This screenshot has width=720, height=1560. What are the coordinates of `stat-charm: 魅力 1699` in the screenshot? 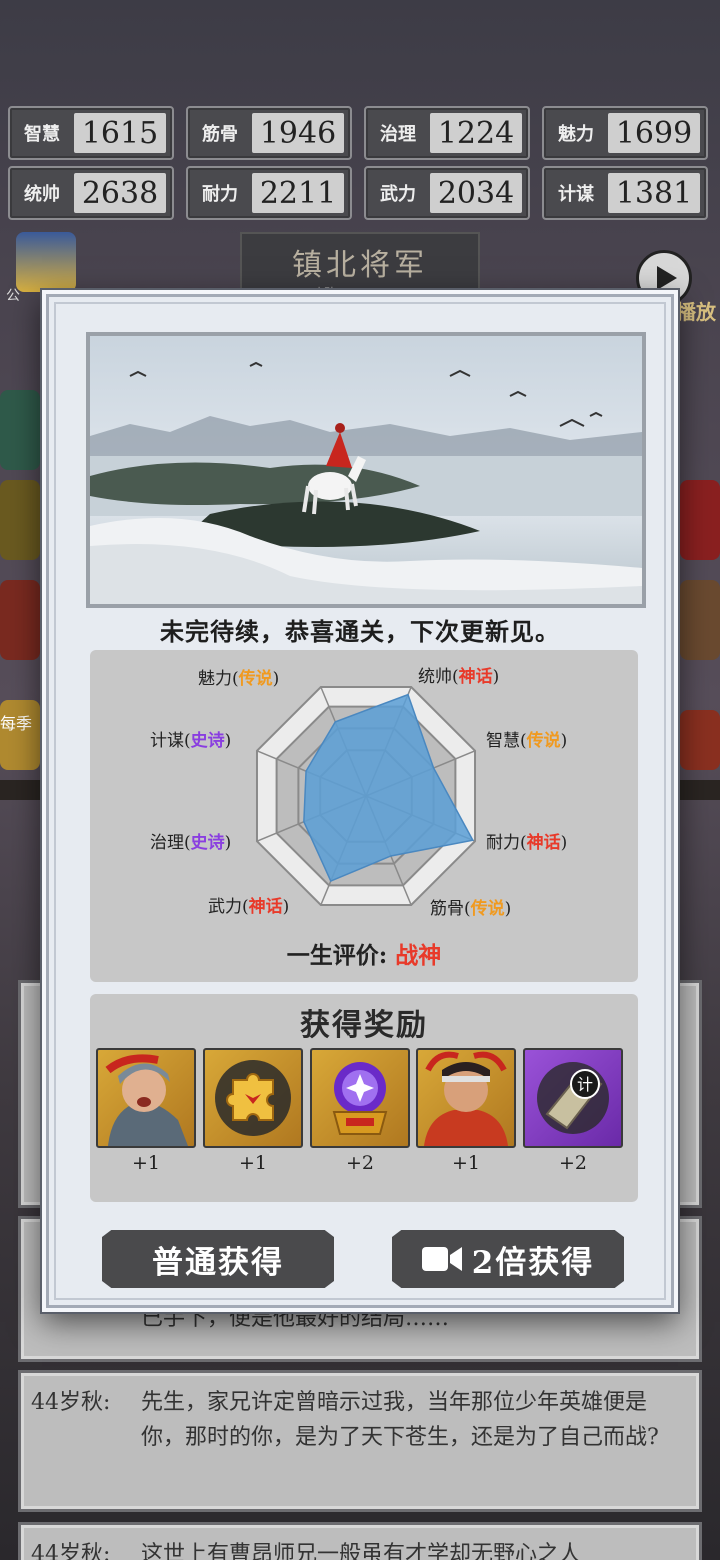 It's located at (625, 133).